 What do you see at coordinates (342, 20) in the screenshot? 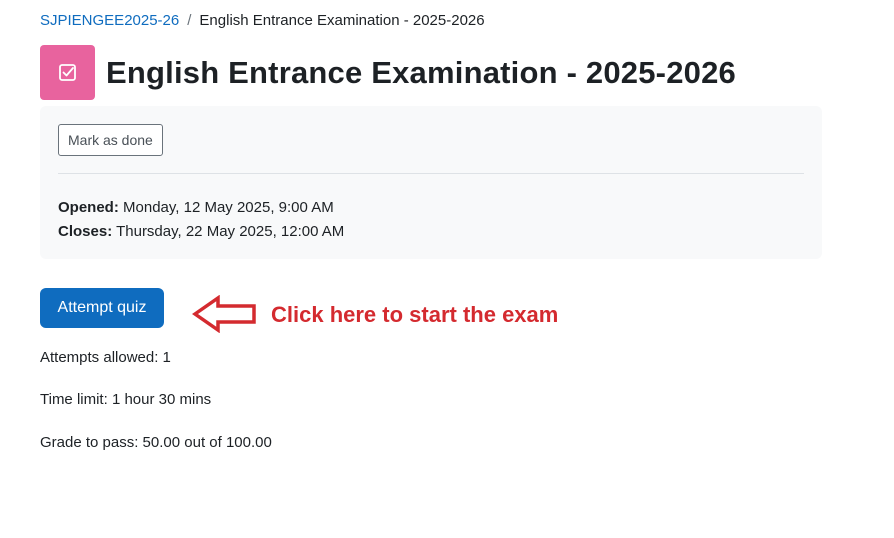
I see `breadcrumb-current: English Entrance Examination - 2025-2026` at bounding box center [342, 20].